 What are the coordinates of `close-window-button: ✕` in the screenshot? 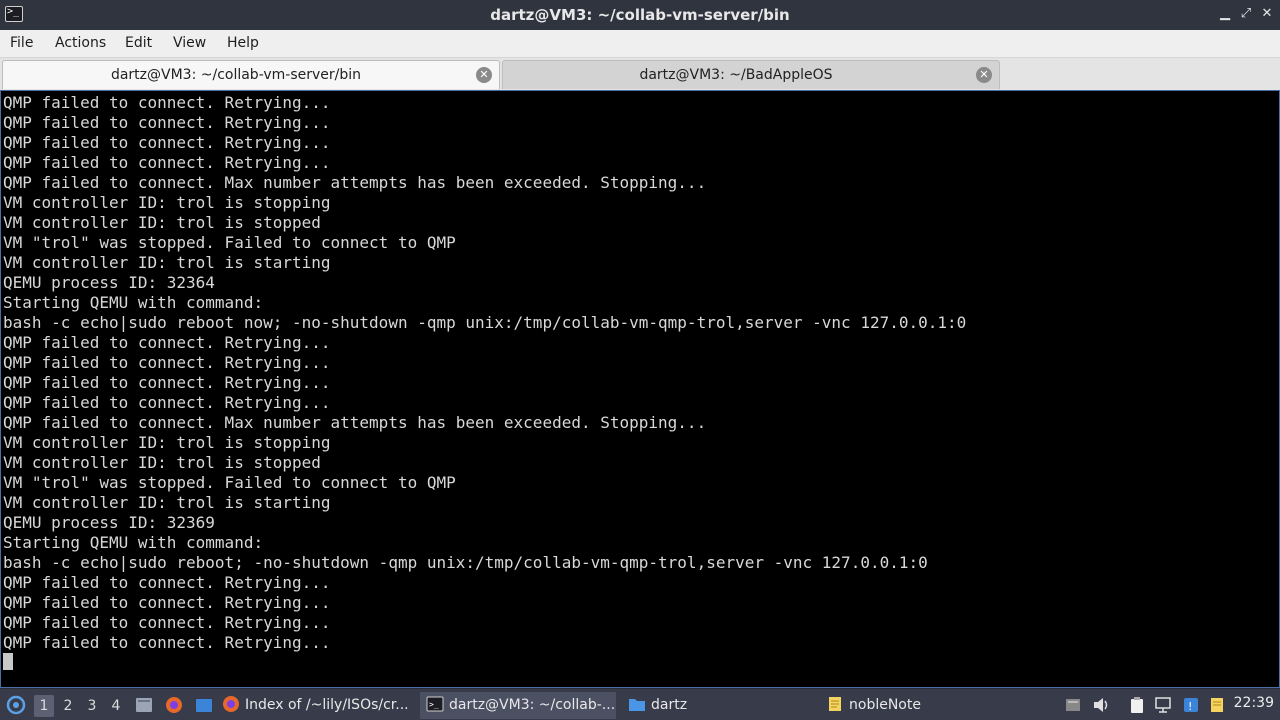 It's located at (1267, 14).